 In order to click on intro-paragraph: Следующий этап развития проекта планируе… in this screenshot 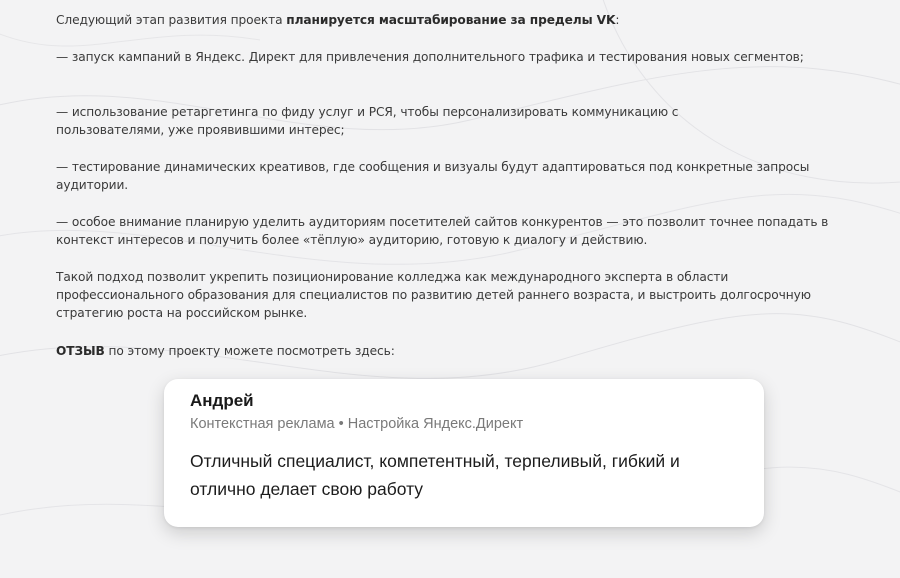, I will do `click(466, 20)`.